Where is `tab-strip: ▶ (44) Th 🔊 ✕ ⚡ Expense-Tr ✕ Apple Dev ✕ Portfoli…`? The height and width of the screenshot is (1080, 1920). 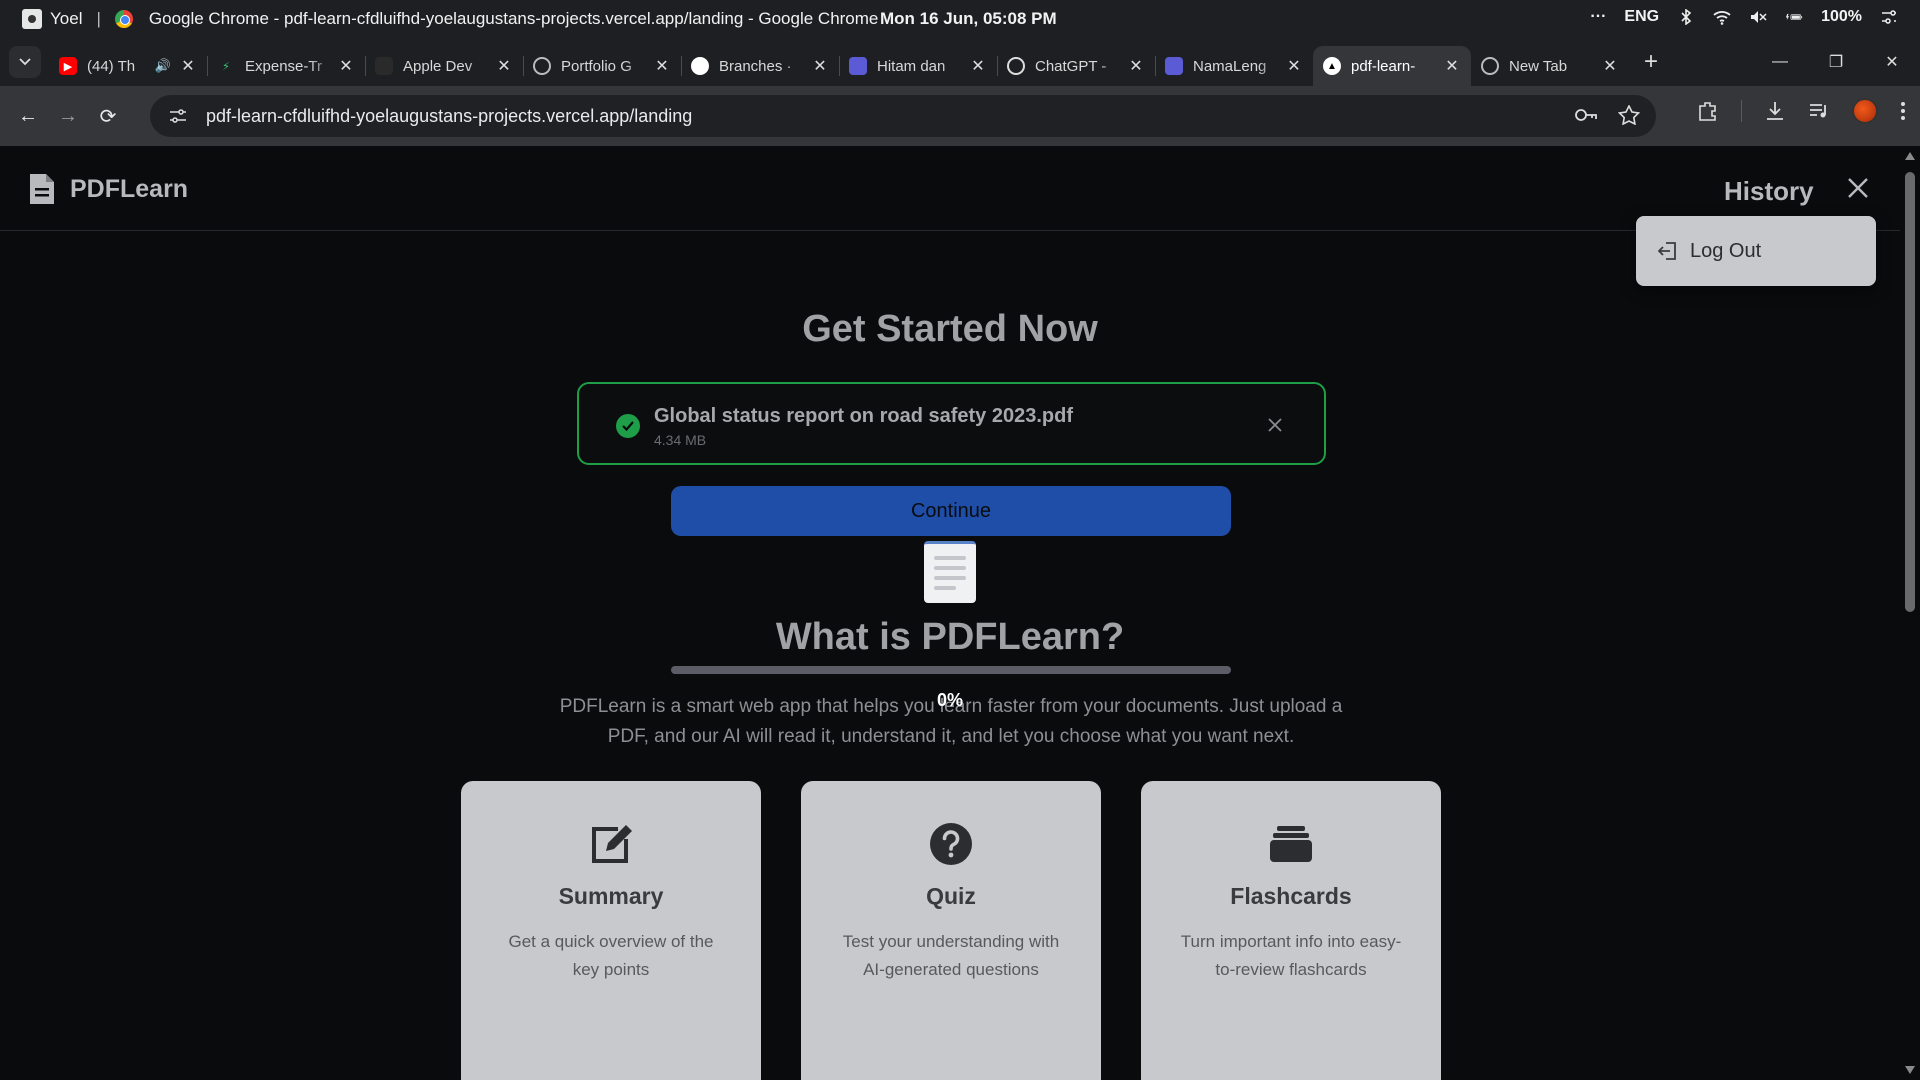
tab-strip: ▶ (44) Th 🔊 ✕ ⚡ Expense-Tr ✕ Apple Dev ✕ Portfoli… is located at coordinates (960, 62).